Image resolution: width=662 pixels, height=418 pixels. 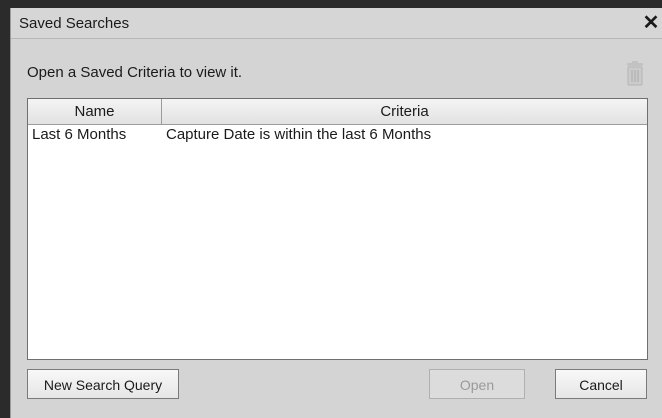 I want to click on close-icon: ✕, so click(x=650, y=23).